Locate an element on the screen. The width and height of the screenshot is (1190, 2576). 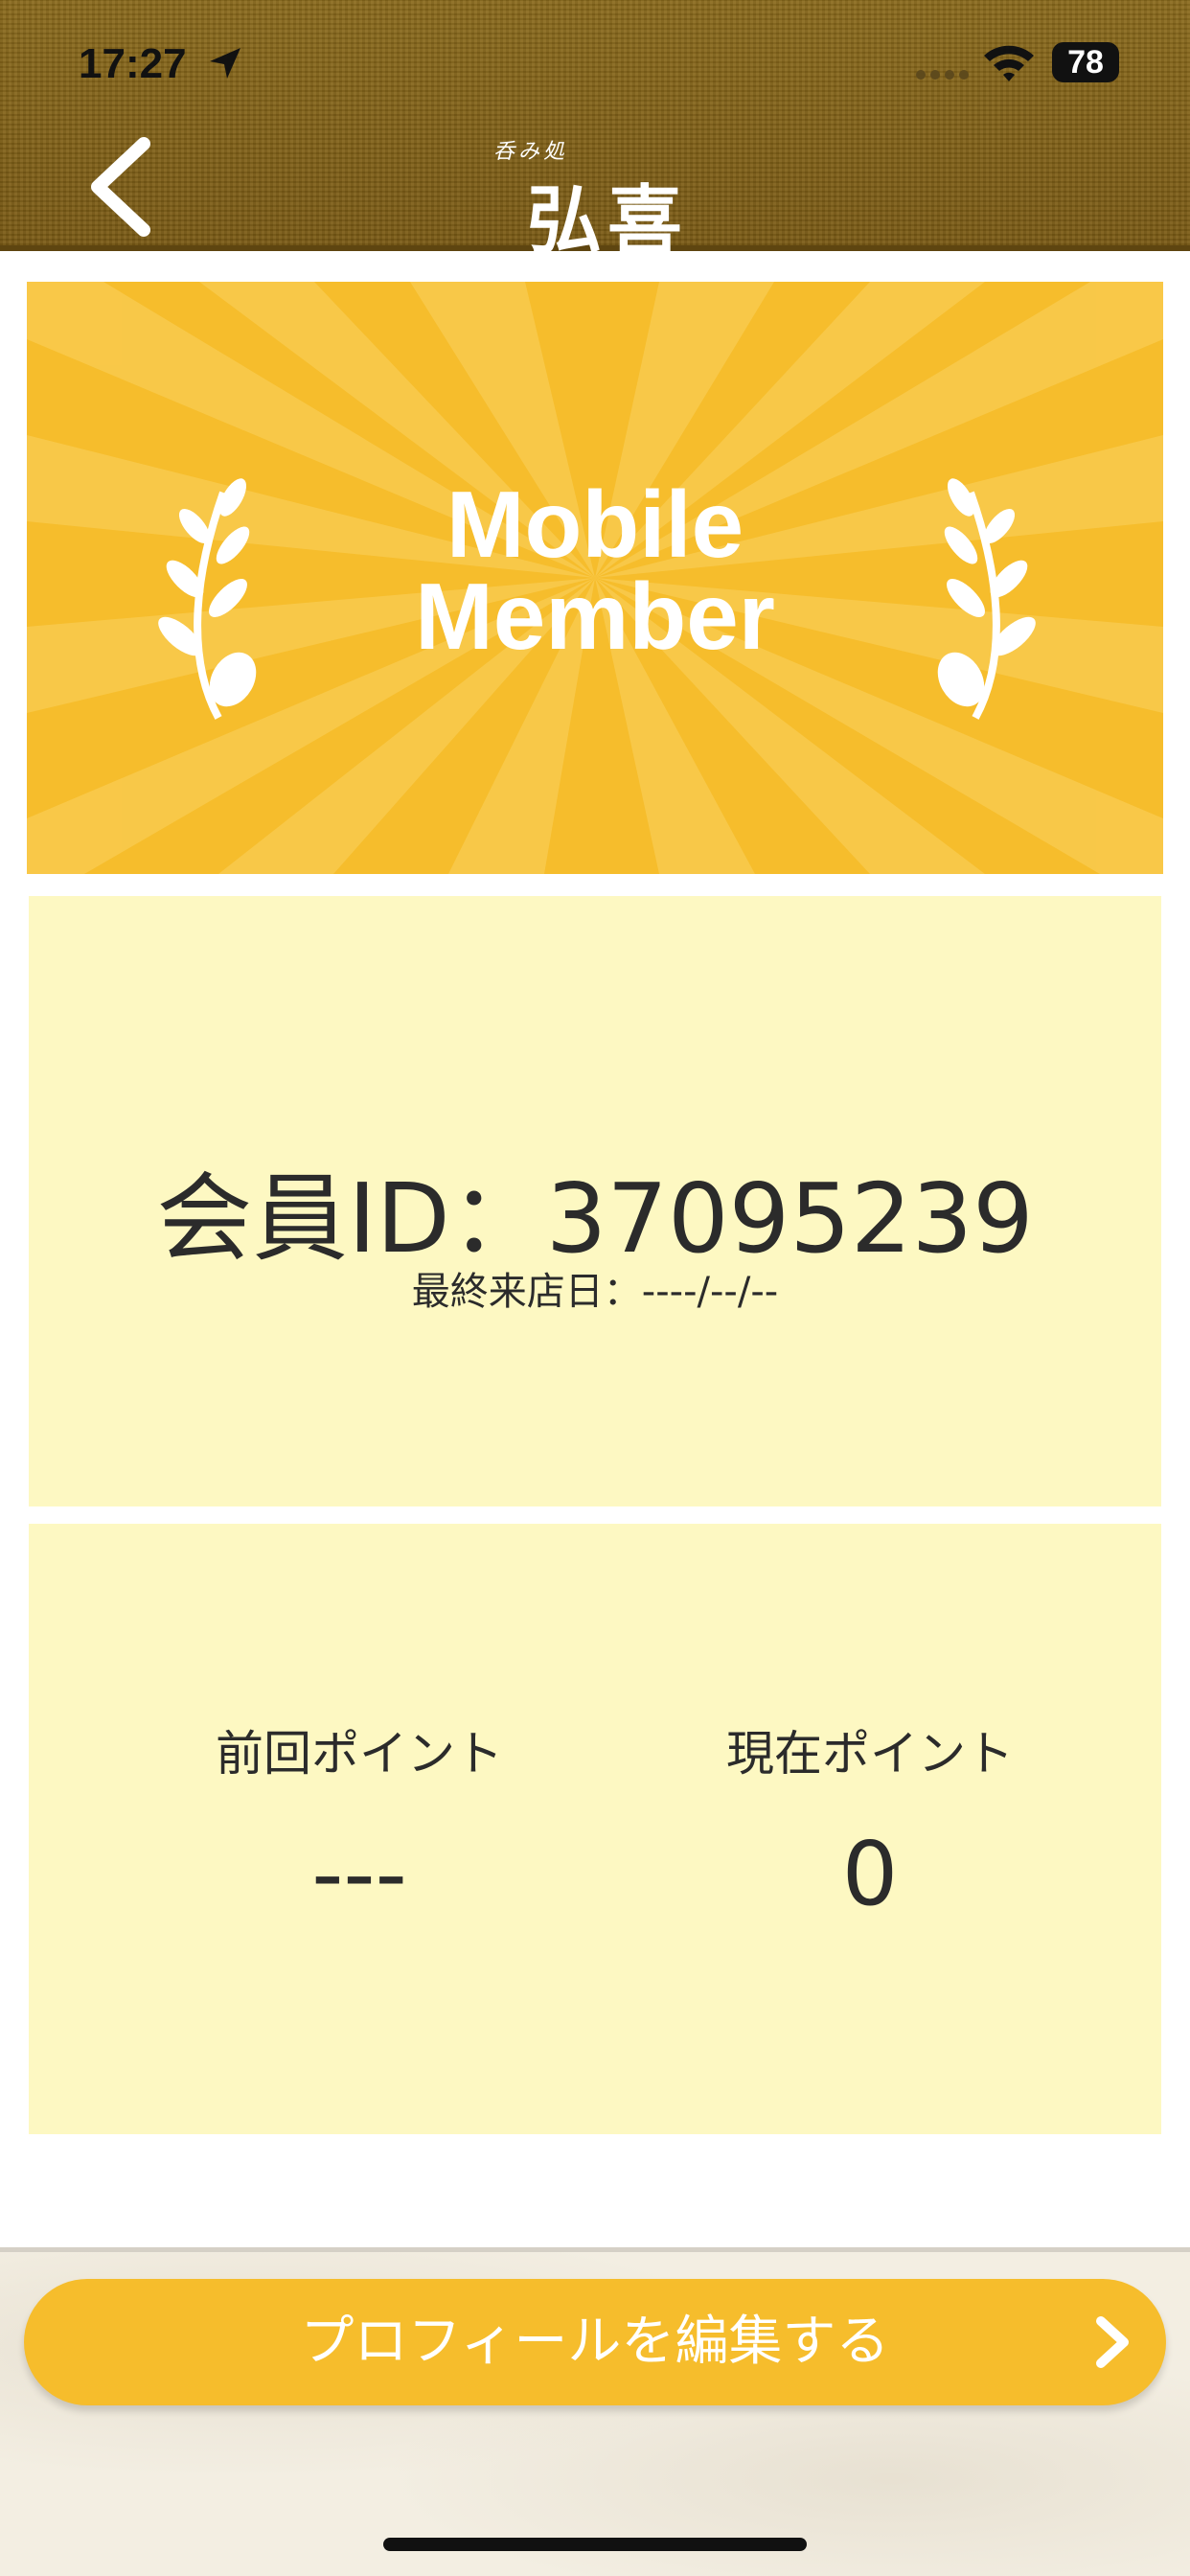
last-visit-date: 最終来店日：----/--/-- is located at coordinates (595, 1292).